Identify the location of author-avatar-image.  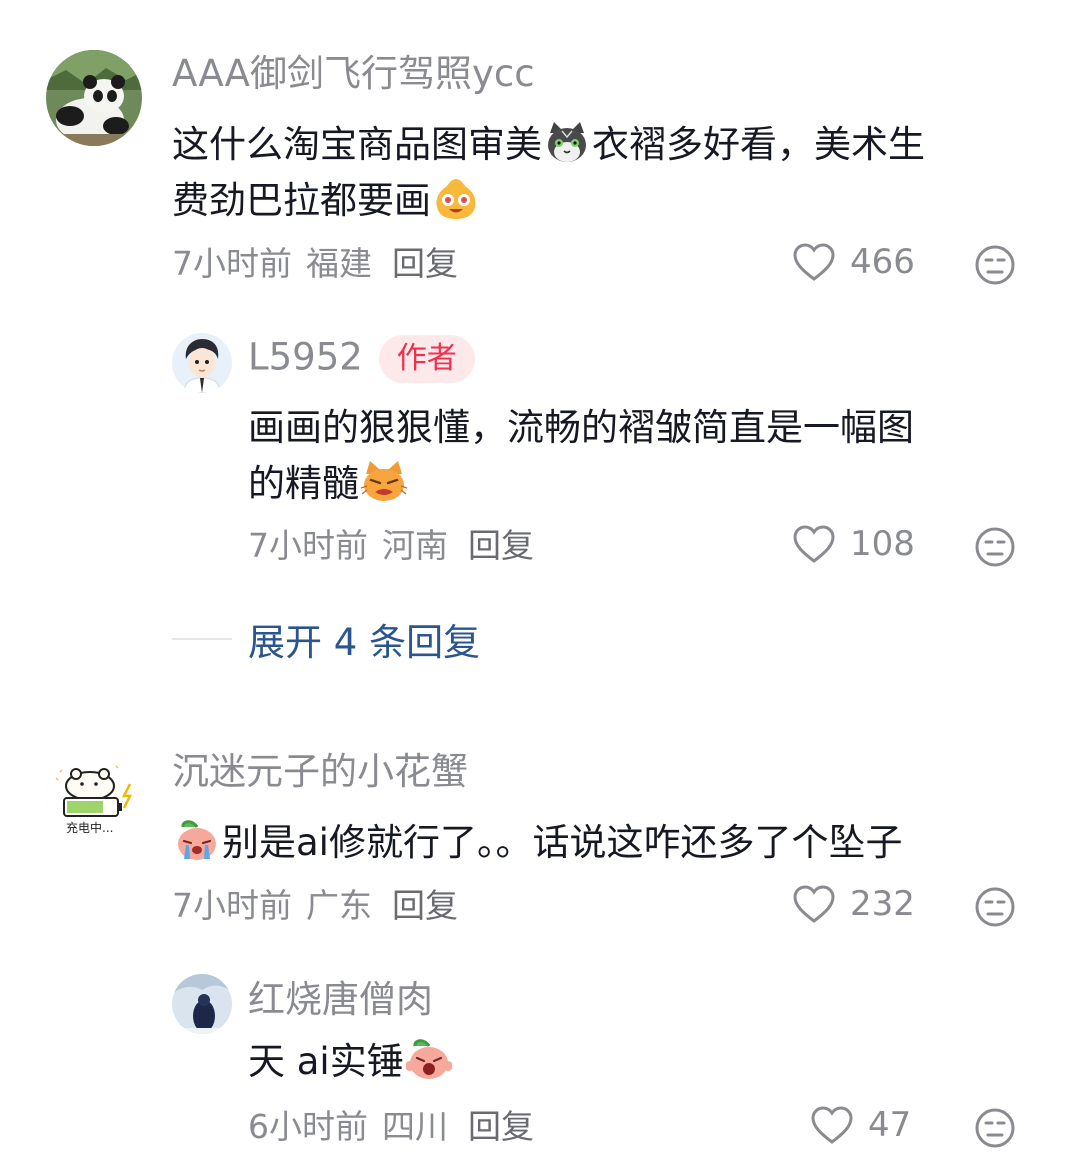
(202, 363).